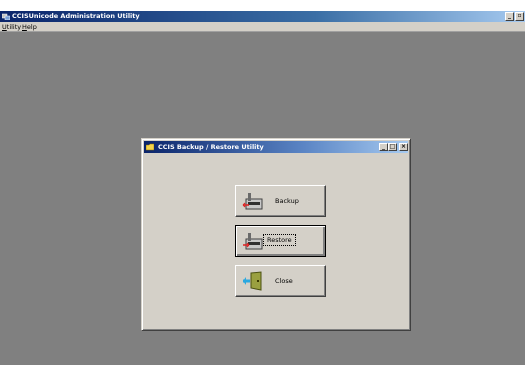 The width and height of the screenshot is (525, 379). I want to click on backup-label: Backup, so click(287, 201).